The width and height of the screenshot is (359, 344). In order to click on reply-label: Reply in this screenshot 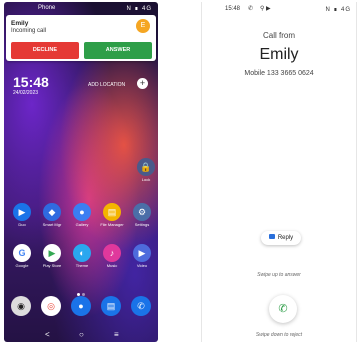, I will do `click(285, 238)`.